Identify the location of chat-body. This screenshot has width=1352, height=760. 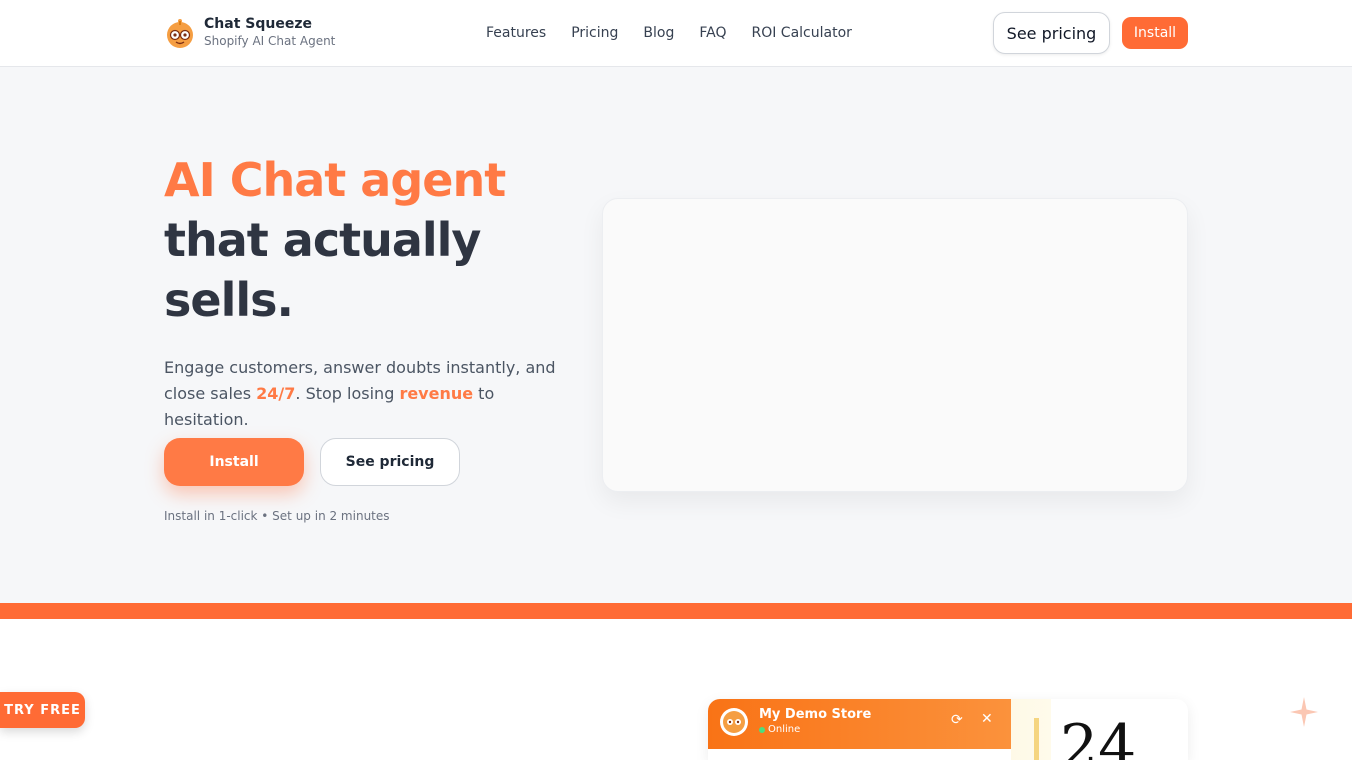
(859, 754).